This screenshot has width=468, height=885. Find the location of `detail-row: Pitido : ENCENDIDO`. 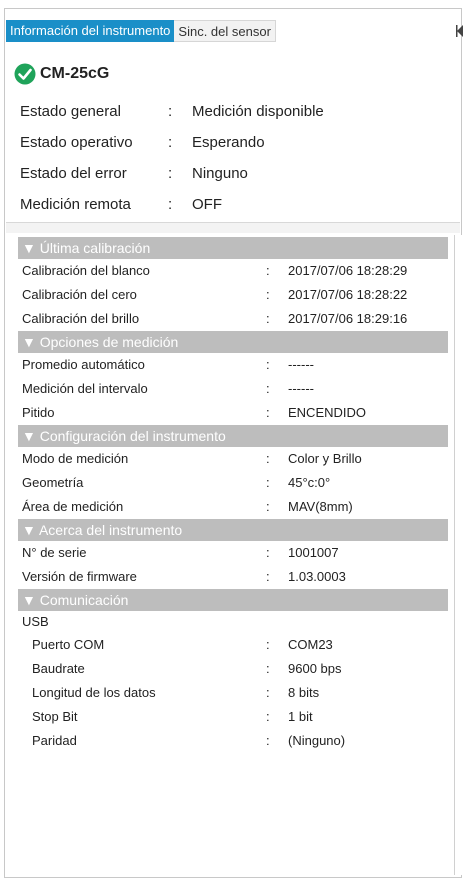

detail-row: Pitido : ENCENDIDO is located at coordinates (233, 413).